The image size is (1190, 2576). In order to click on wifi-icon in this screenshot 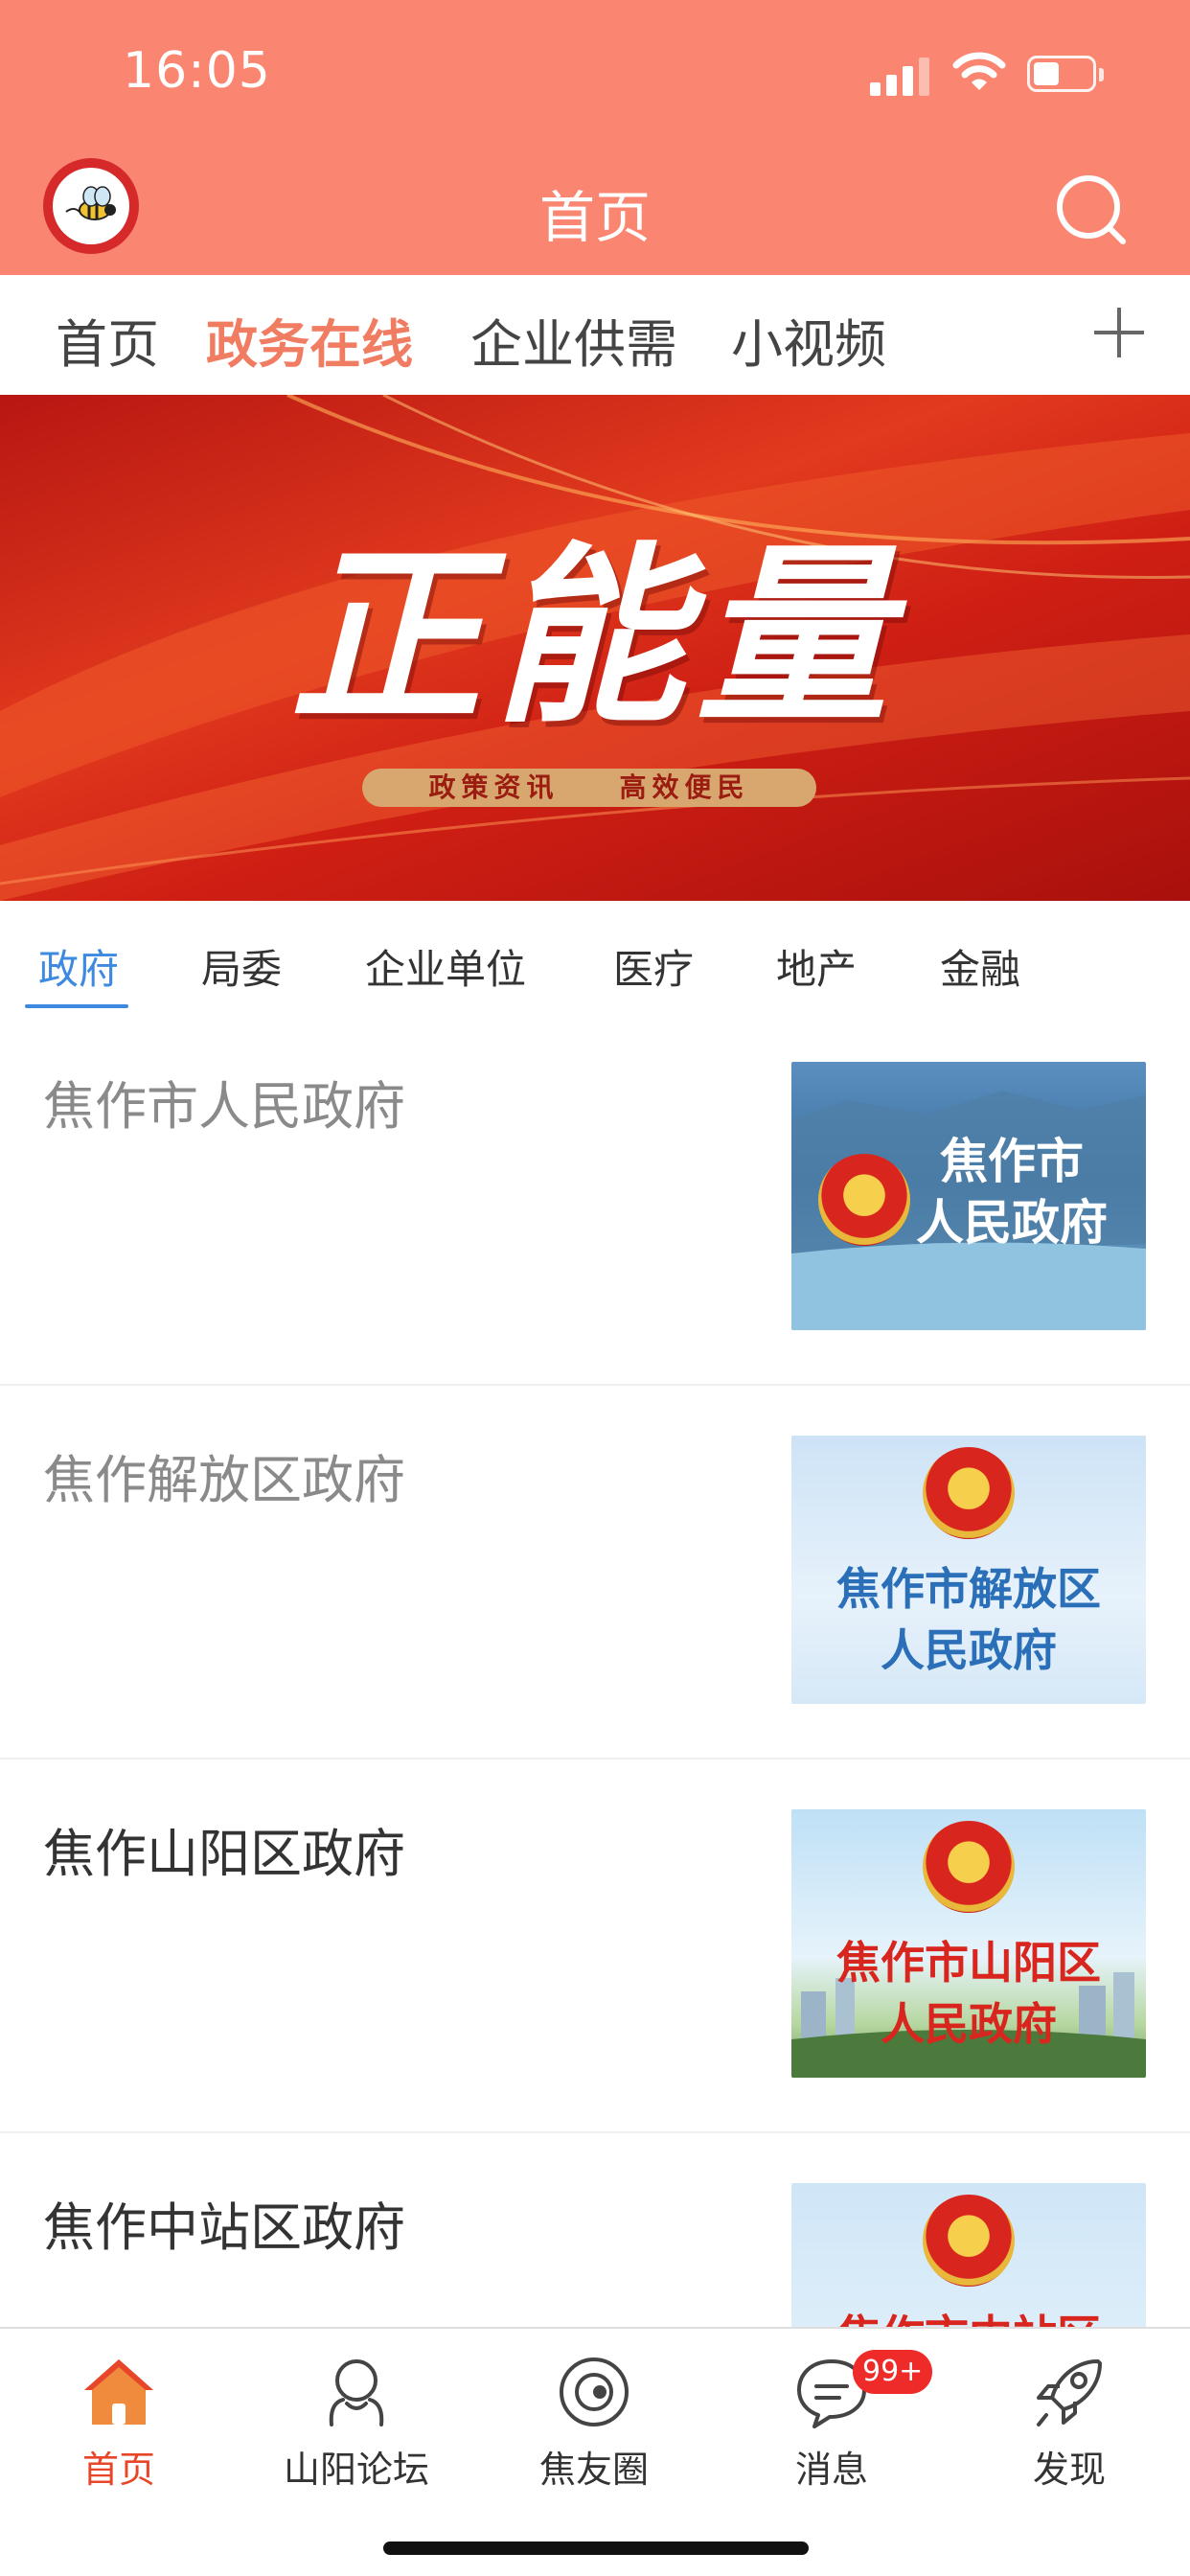, I will do `click(979, 71)`.